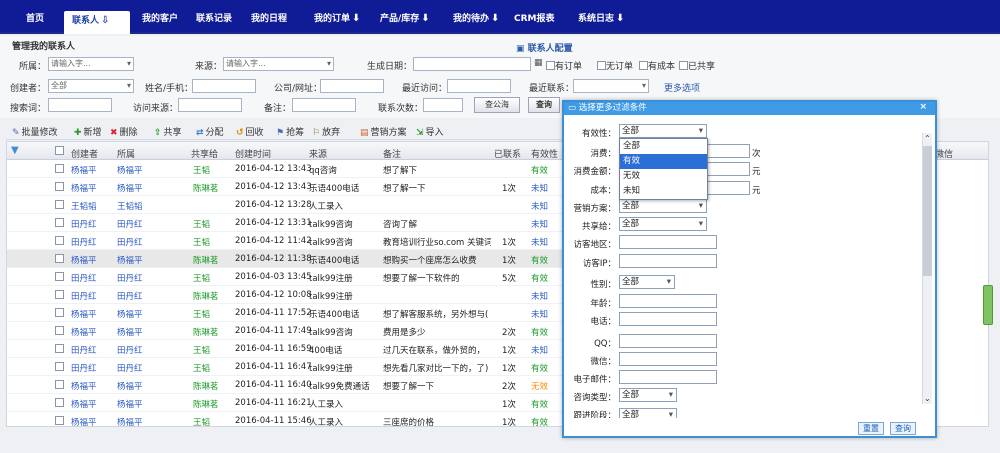  I want to click on side-expand-tab, so click(988, 305).